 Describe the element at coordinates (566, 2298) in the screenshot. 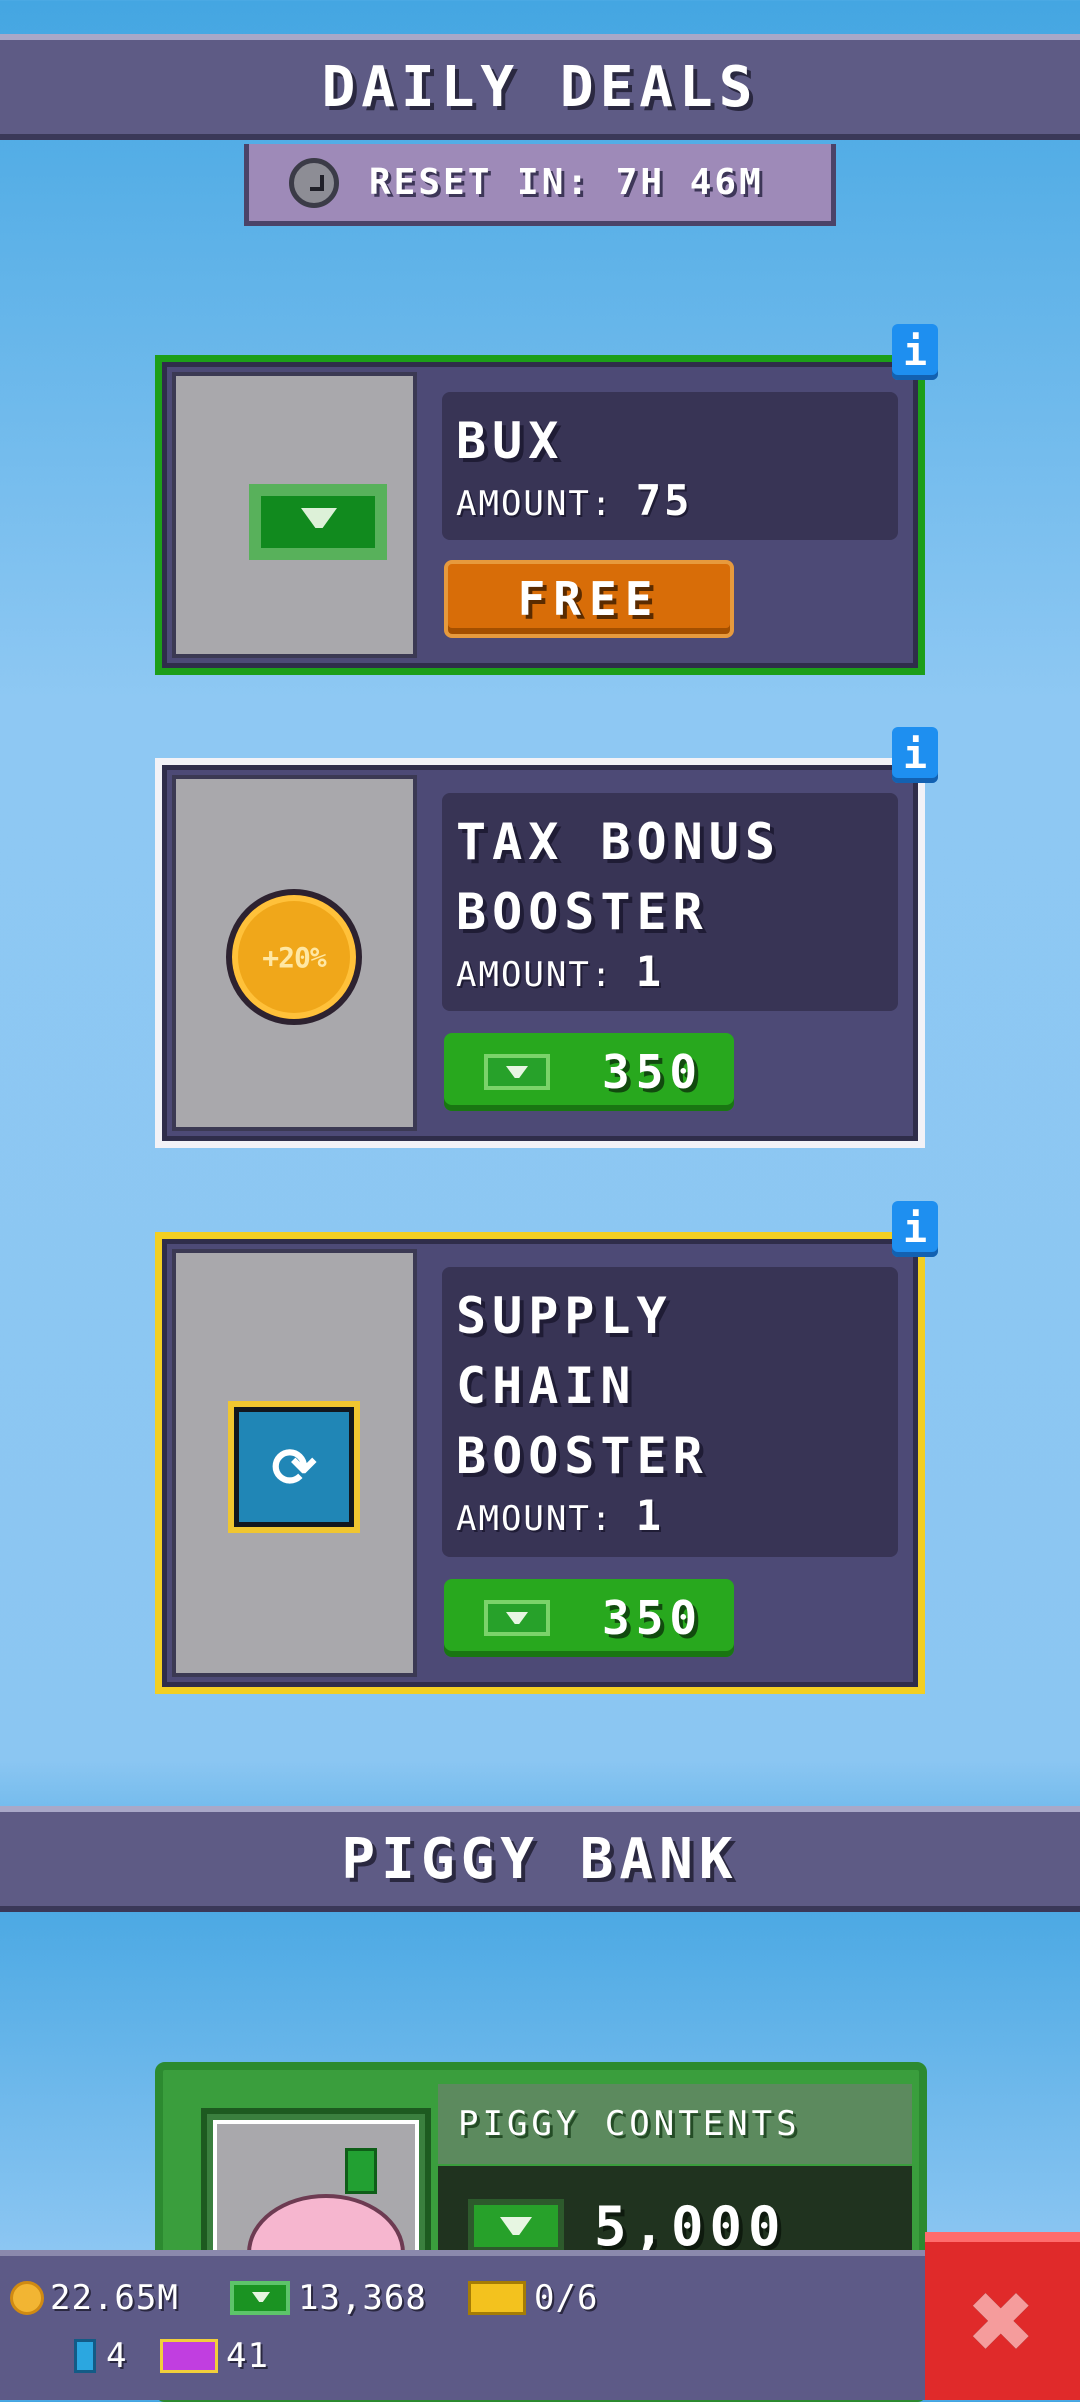

I see `tickets-value: 0/6` at that location.